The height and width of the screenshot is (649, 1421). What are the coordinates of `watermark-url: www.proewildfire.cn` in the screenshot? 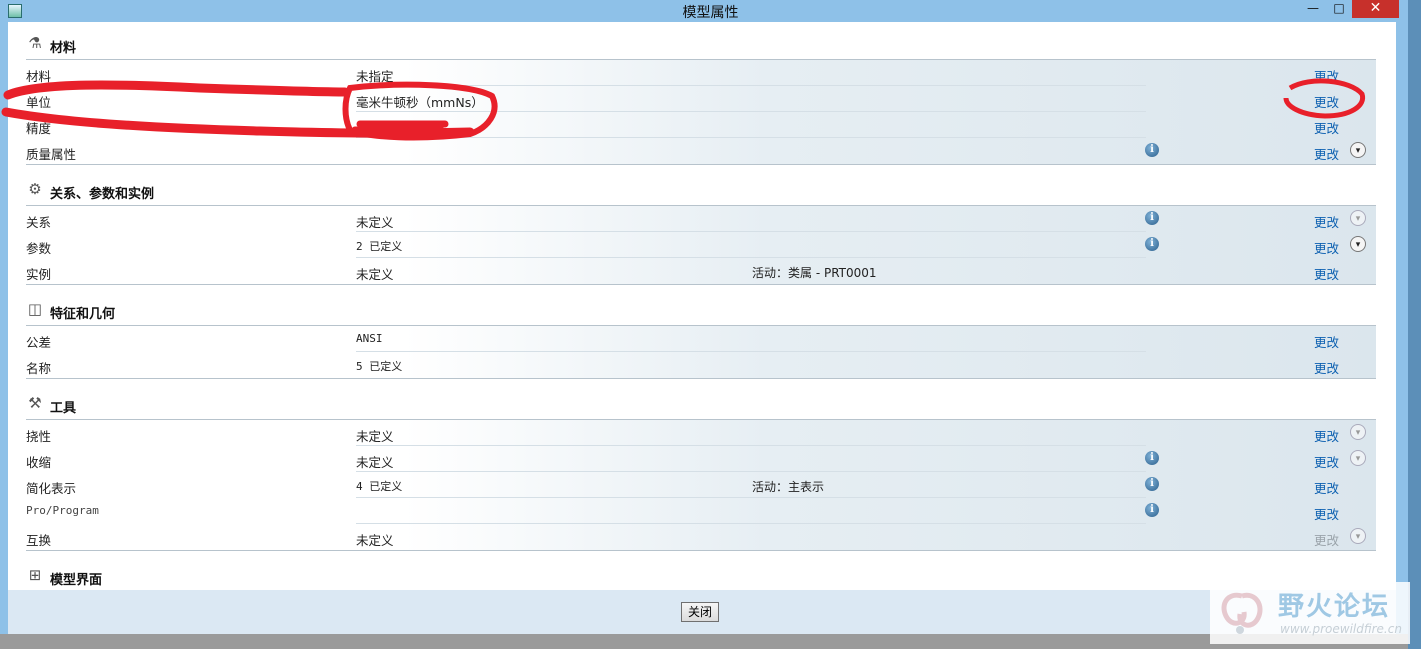 It's located at (1341, 629).